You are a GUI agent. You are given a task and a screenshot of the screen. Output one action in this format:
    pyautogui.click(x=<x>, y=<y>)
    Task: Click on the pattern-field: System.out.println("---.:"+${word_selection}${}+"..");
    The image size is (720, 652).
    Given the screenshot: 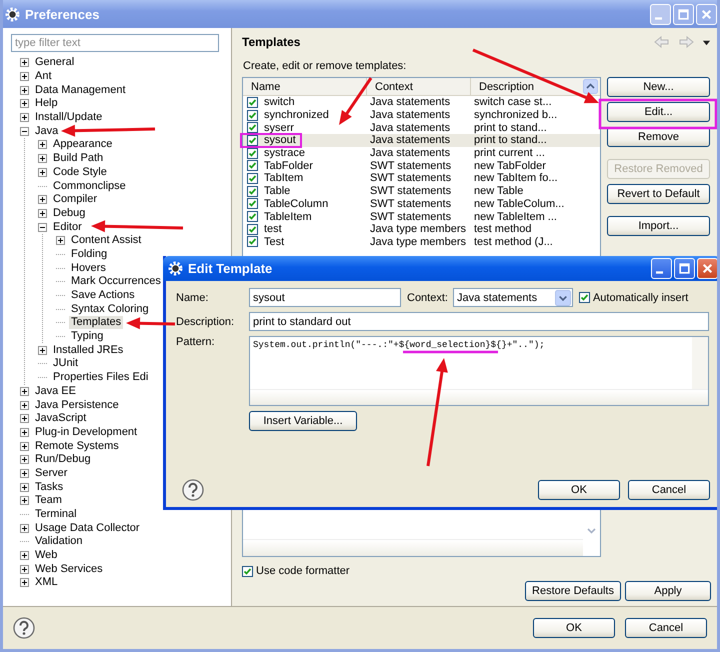 What is the action you would take?
    pyautogui.click(x=479, y=371)
    